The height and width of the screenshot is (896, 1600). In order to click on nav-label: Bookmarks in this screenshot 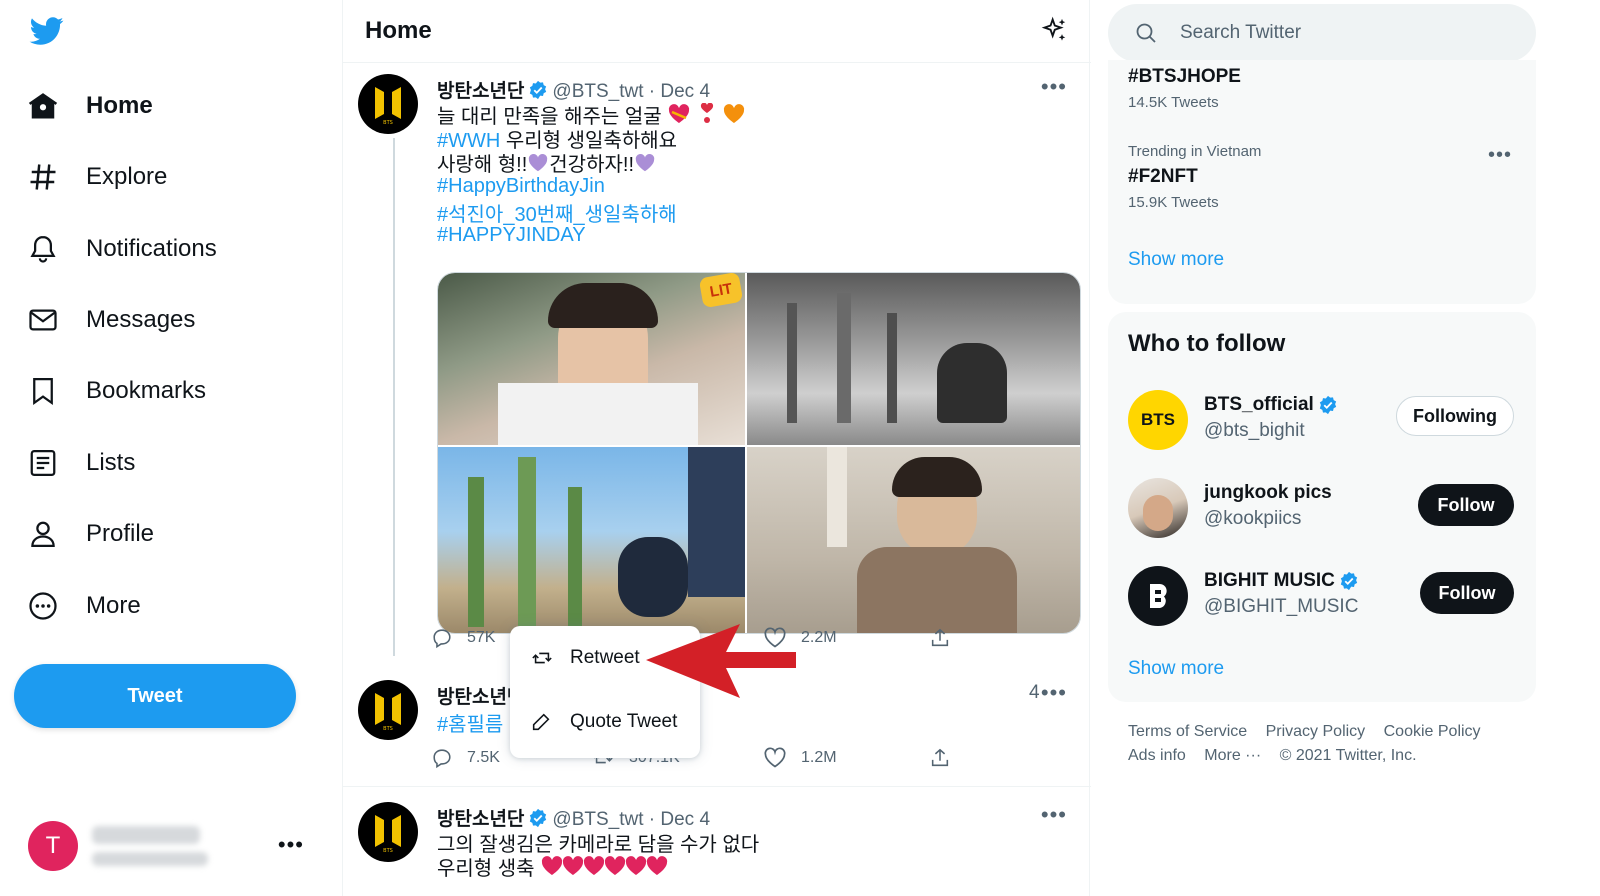, I will do `click(146, 390)`.